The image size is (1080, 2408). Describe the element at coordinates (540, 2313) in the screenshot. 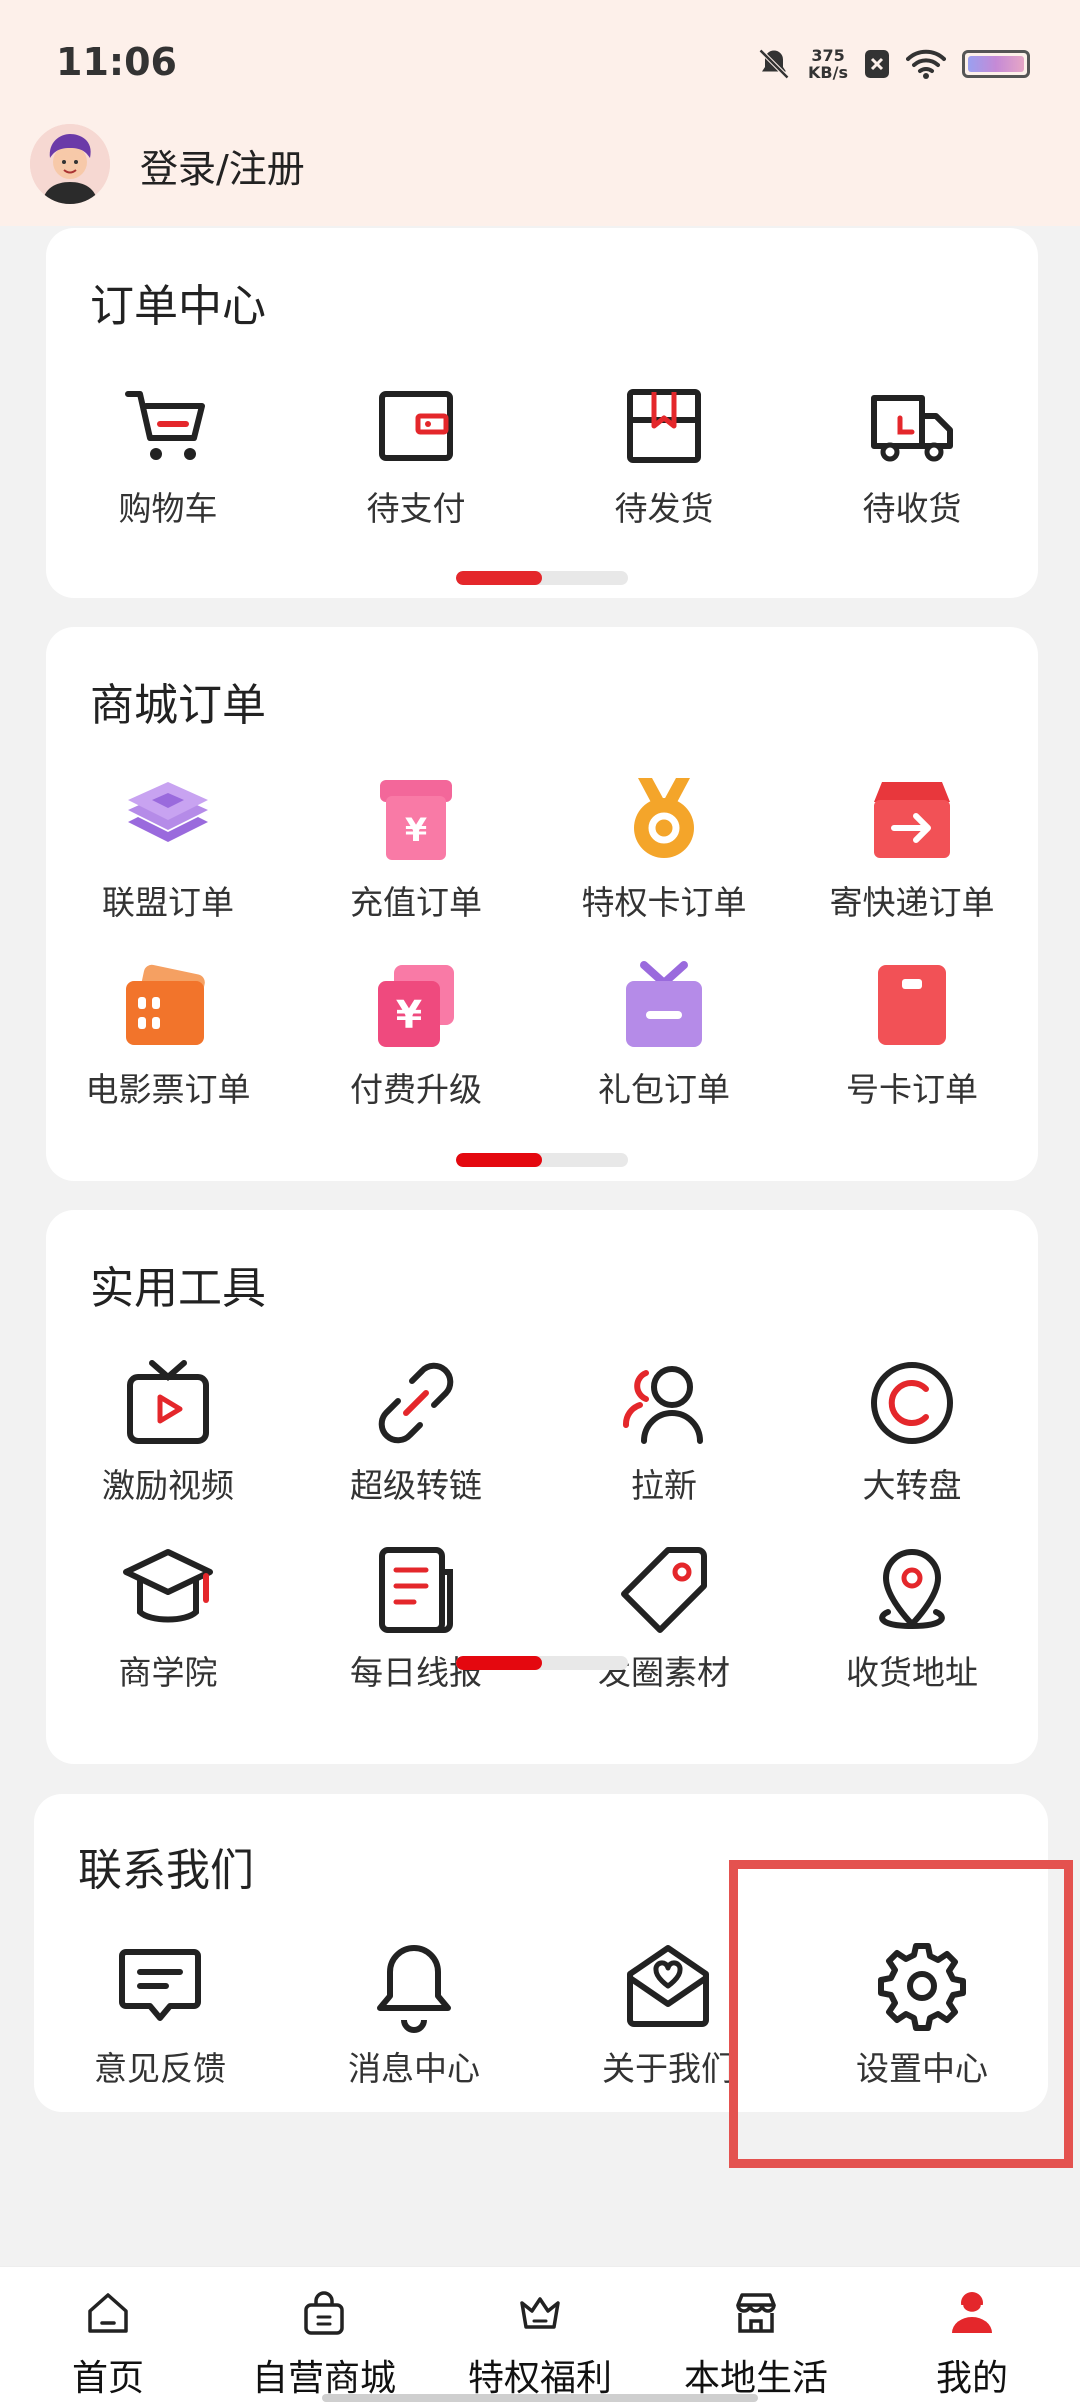

I see `crown-icon` at that location.